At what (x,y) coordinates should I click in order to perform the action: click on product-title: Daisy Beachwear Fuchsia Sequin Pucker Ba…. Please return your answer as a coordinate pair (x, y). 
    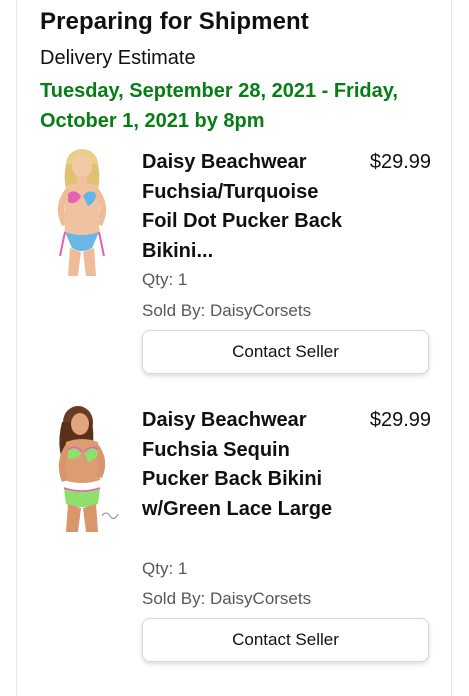
    Looking at the image, I should click on (247, 465).